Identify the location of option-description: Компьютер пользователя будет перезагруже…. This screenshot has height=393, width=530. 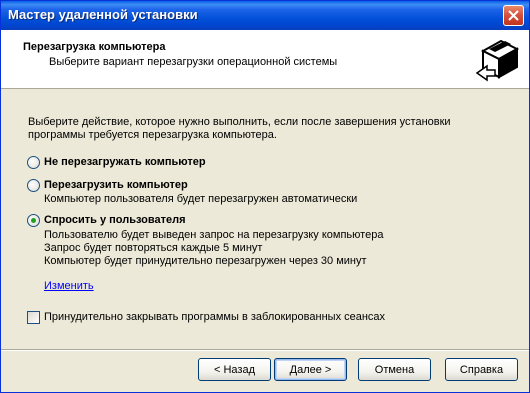
(201, 199).